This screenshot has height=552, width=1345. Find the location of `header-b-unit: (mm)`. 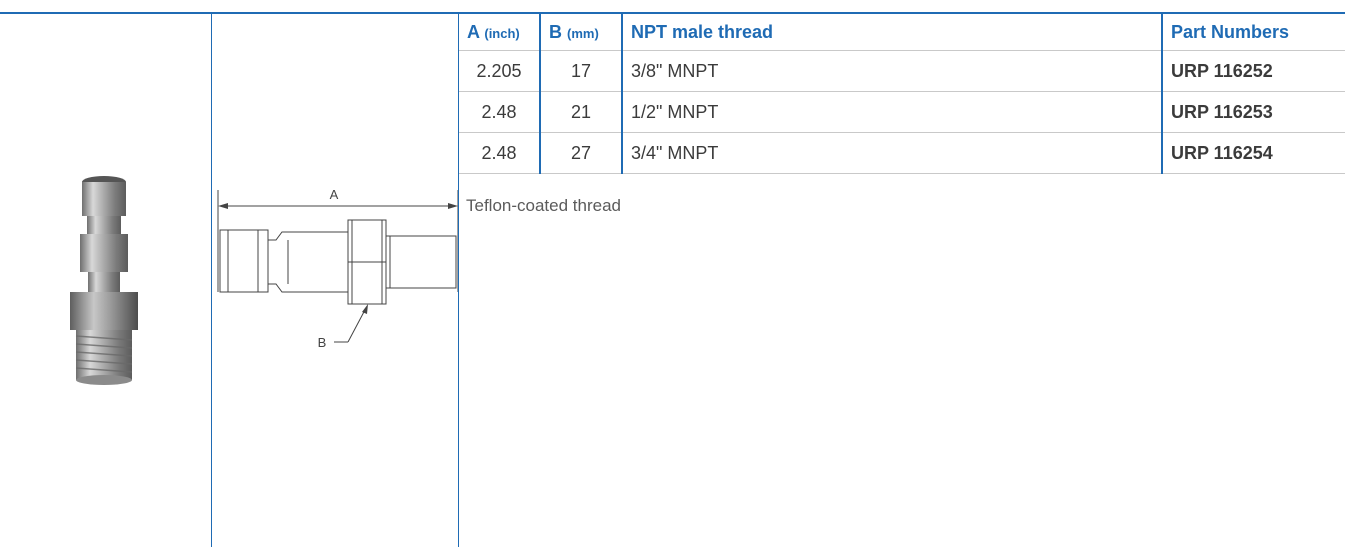

header-b-unit: (mm) is located at coordinates (583, 33).